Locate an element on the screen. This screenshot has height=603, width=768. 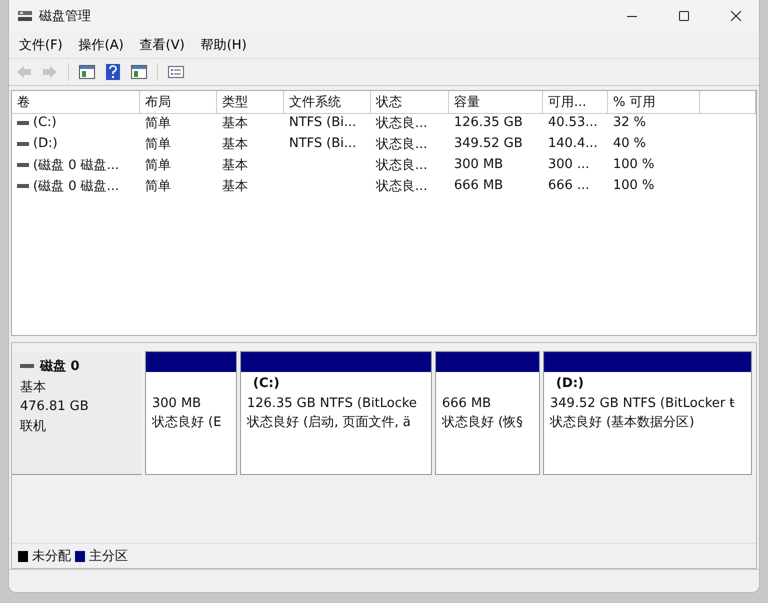
table-cell: 32 % is located at coordinates (629, 122).